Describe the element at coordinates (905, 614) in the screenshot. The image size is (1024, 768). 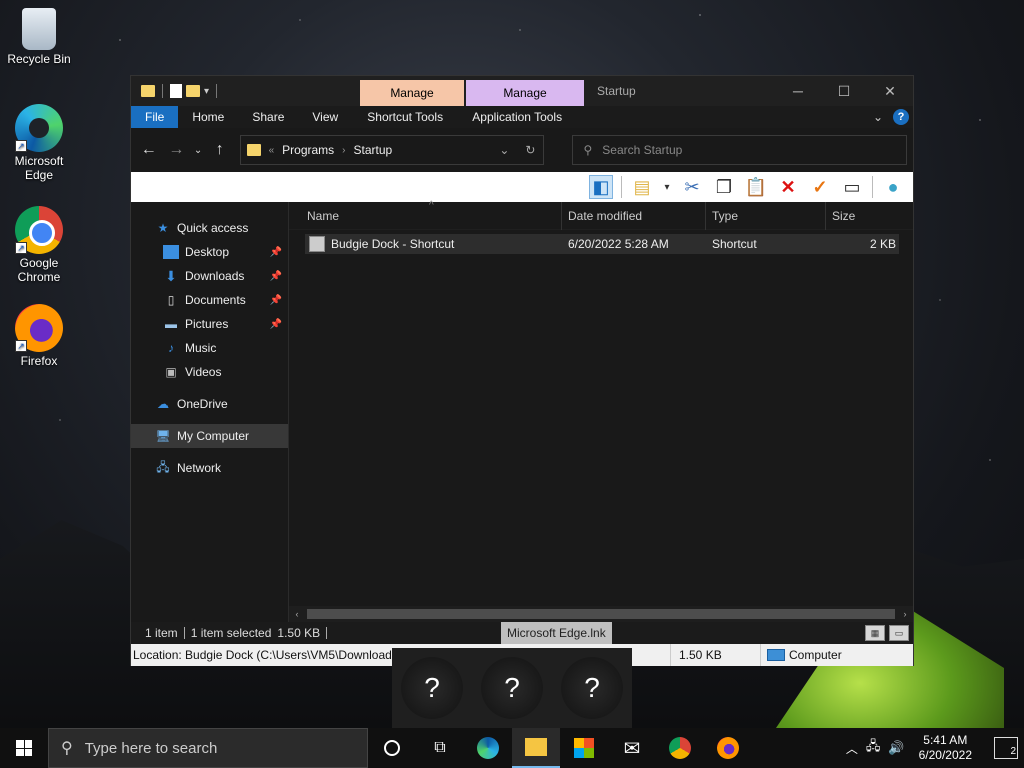
I see `scroll-right-icon: ›` at that location.